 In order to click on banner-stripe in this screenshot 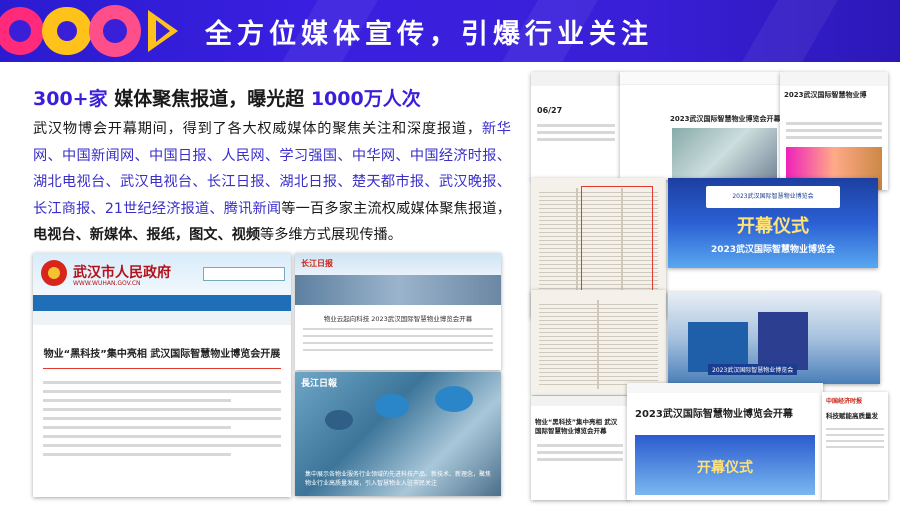, I will do `click(790, 31)`.